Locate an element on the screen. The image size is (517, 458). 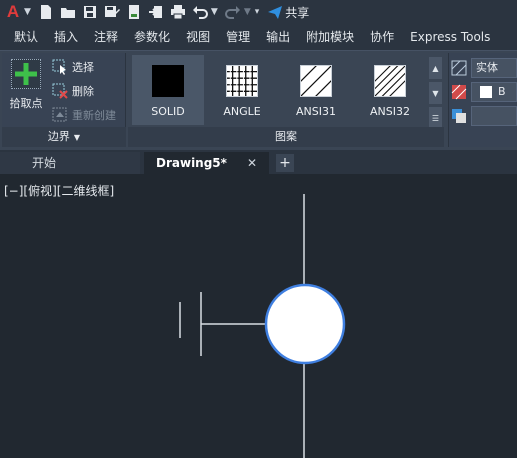
boundary-title-text: 边界 is located at coordinates (58, 136).